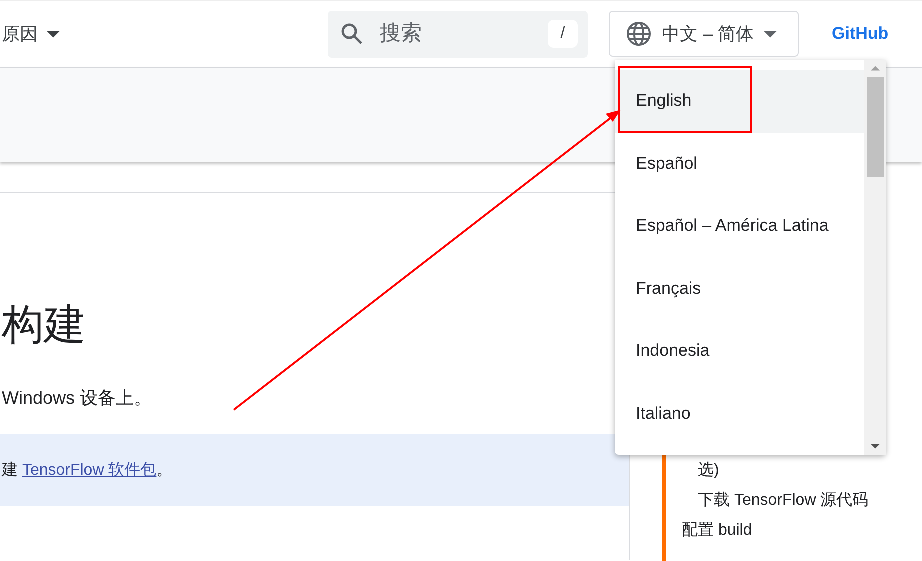 Image resolution: width=922 pixels, height=561 pixels. Describe the element at coordinates (875, 446) in the screenshot. I see `scroll-down-icon` at that location.